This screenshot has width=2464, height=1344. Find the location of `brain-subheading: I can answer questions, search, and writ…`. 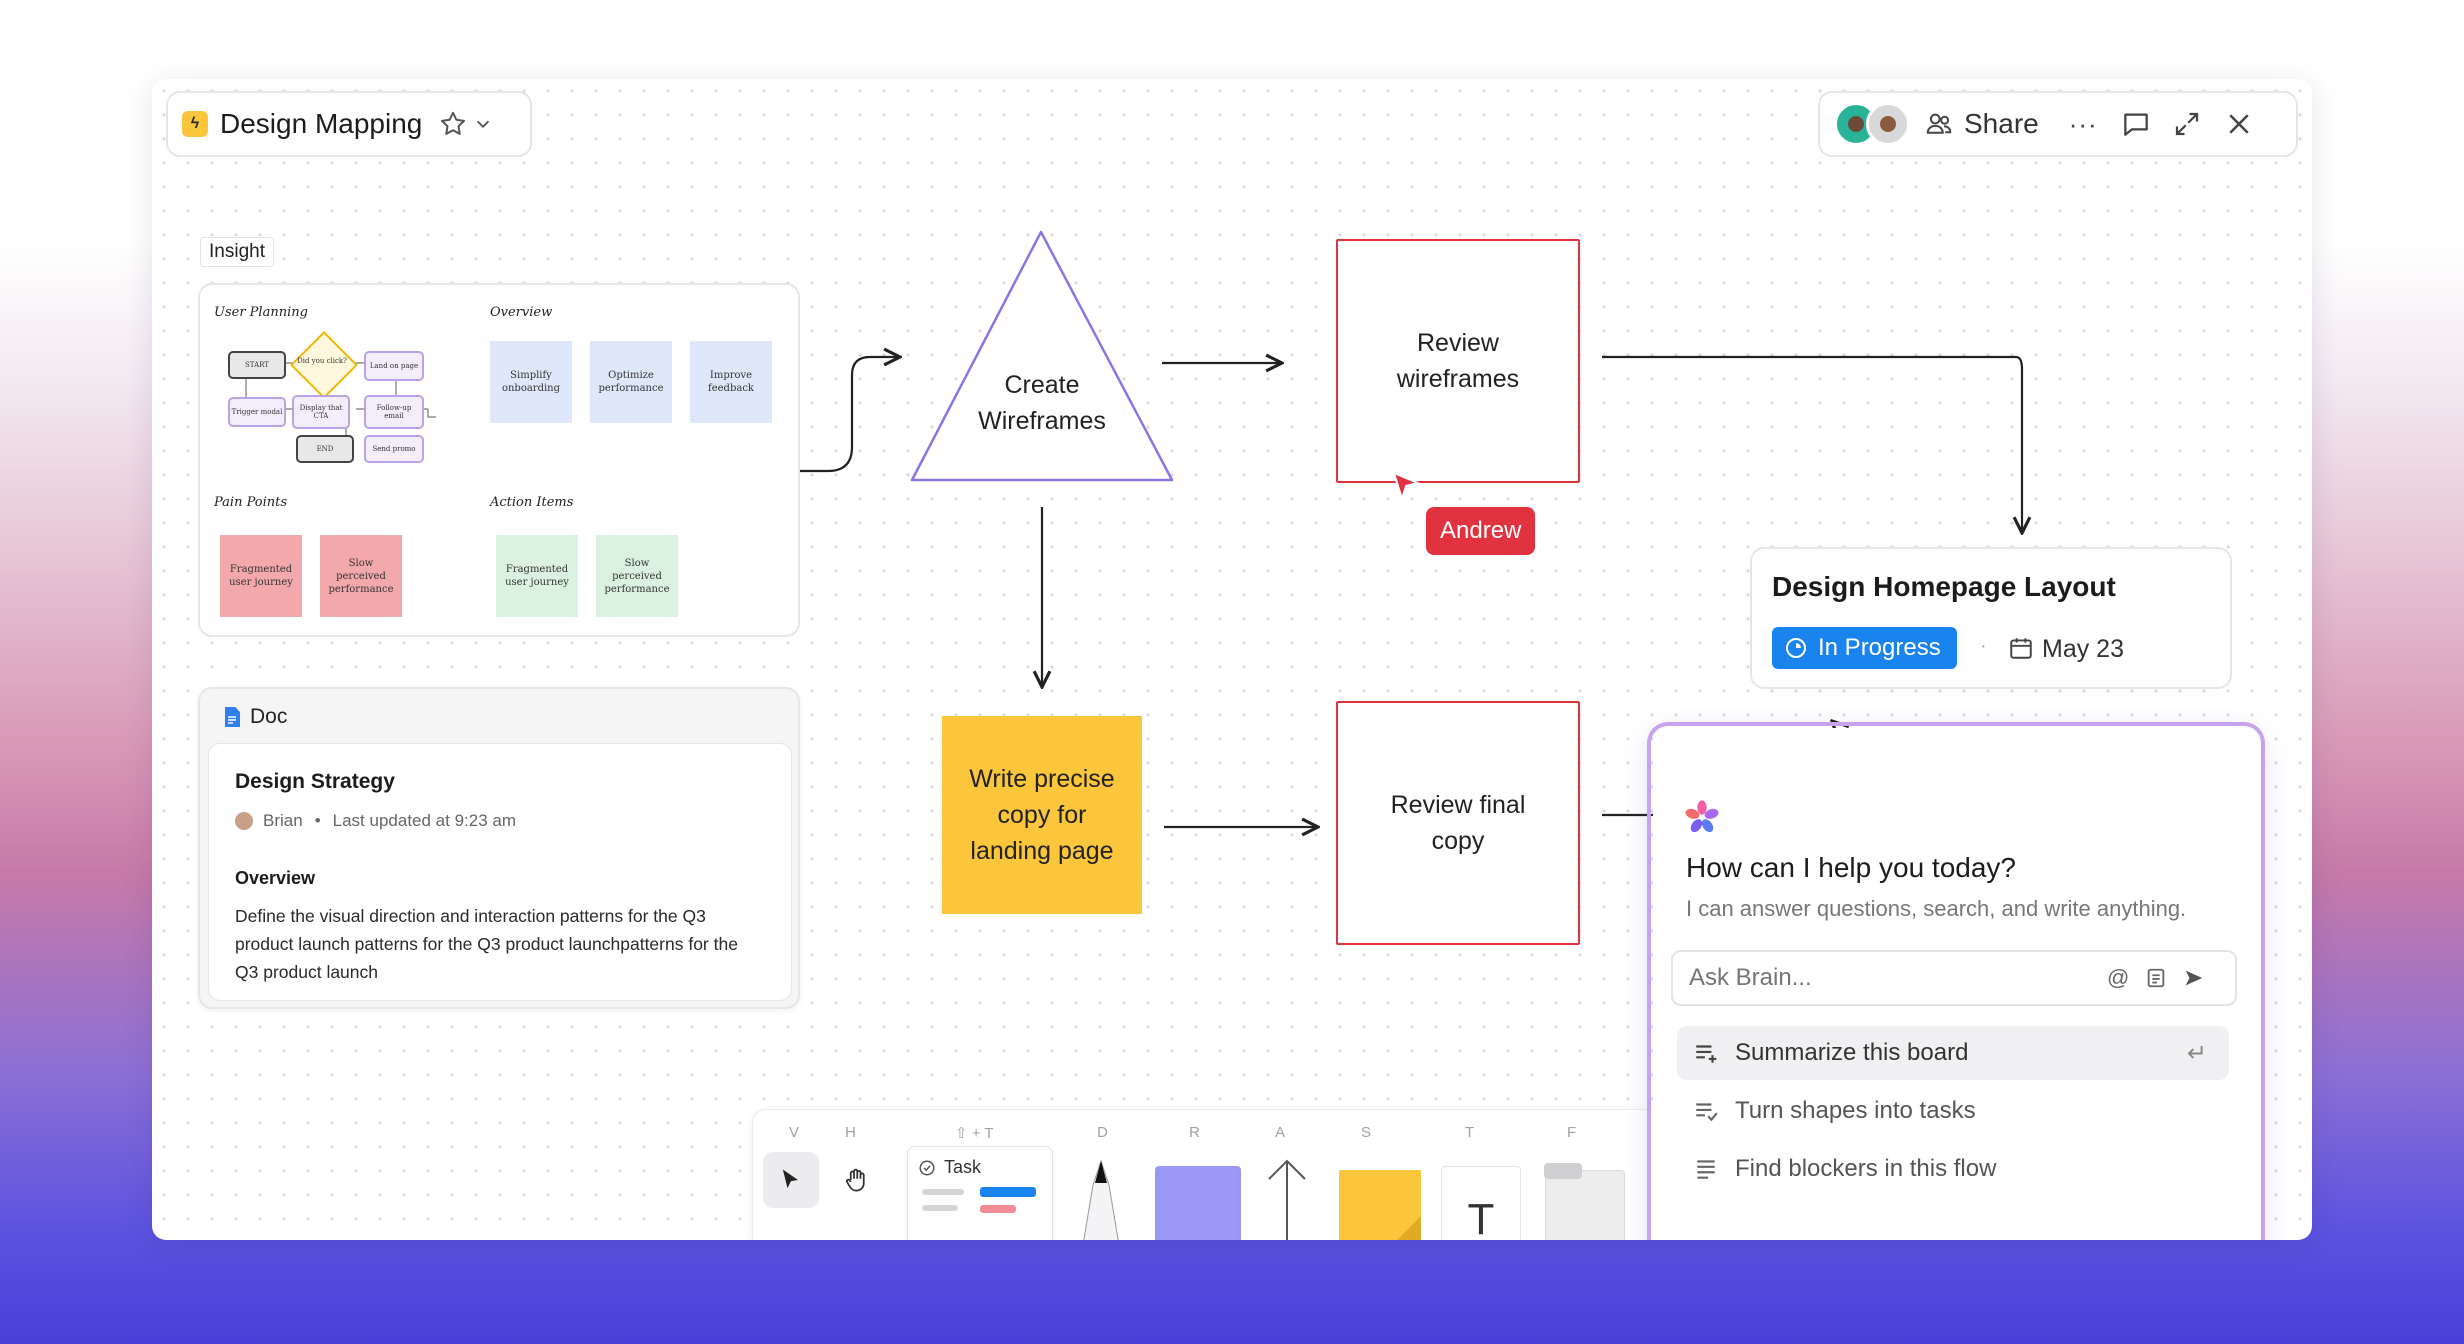

brain-subheading: I can answer questions, search, and writ… is located at coordinates (1936, 908).